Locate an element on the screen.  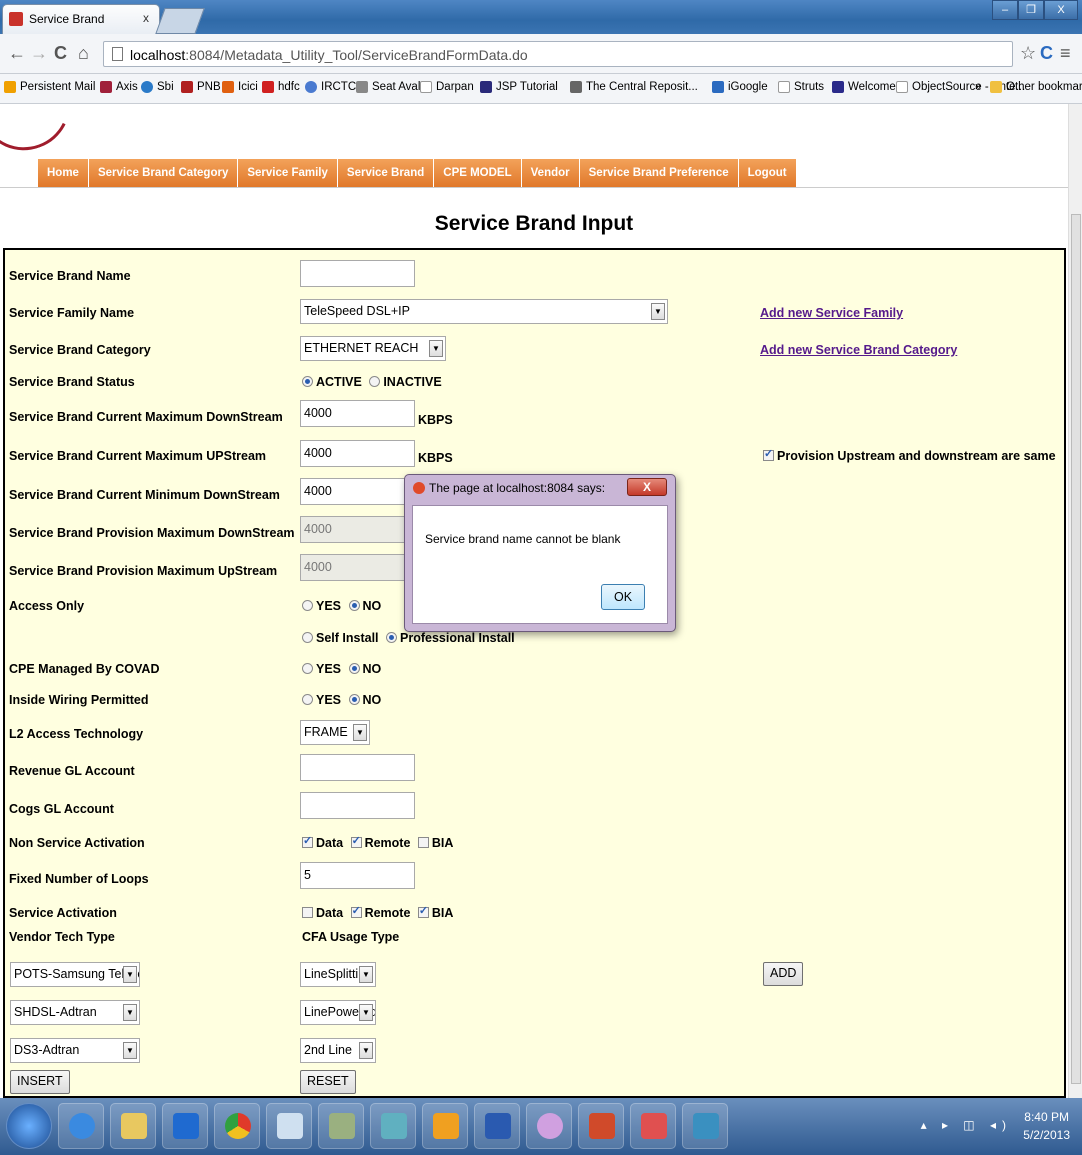
bookmark-item: iGoogle is located at coordinates (740, 87).